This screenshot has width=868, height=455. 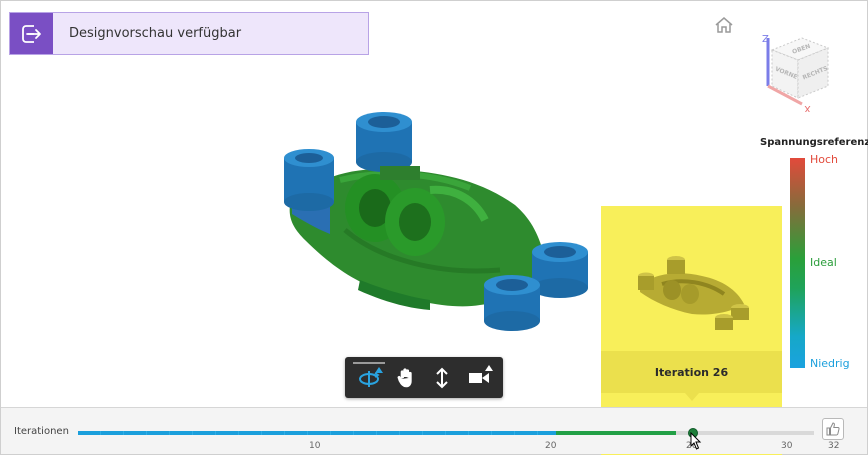 I want to click on thumbs-up-button, so click(x=833, y=429).